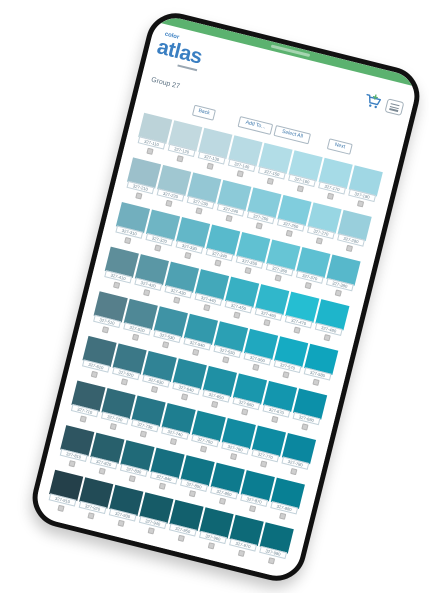 This screenshot has width=429, height=593. Describe the element at coordinates (203, 112) in the screenshot. I see `back-button: Back` at that location.